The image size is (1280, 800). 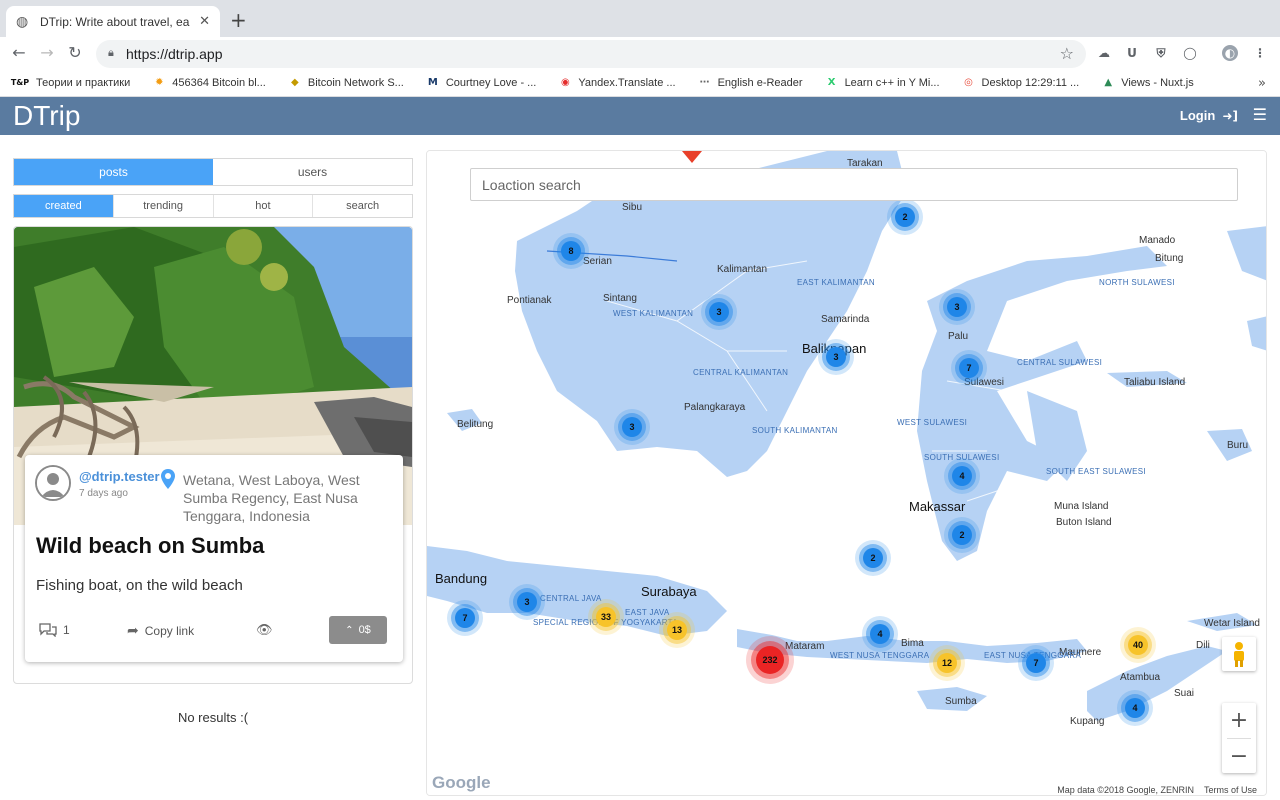 I want to click on bookmark-item: T&P Теории и практики, so click(x=70, y=83).